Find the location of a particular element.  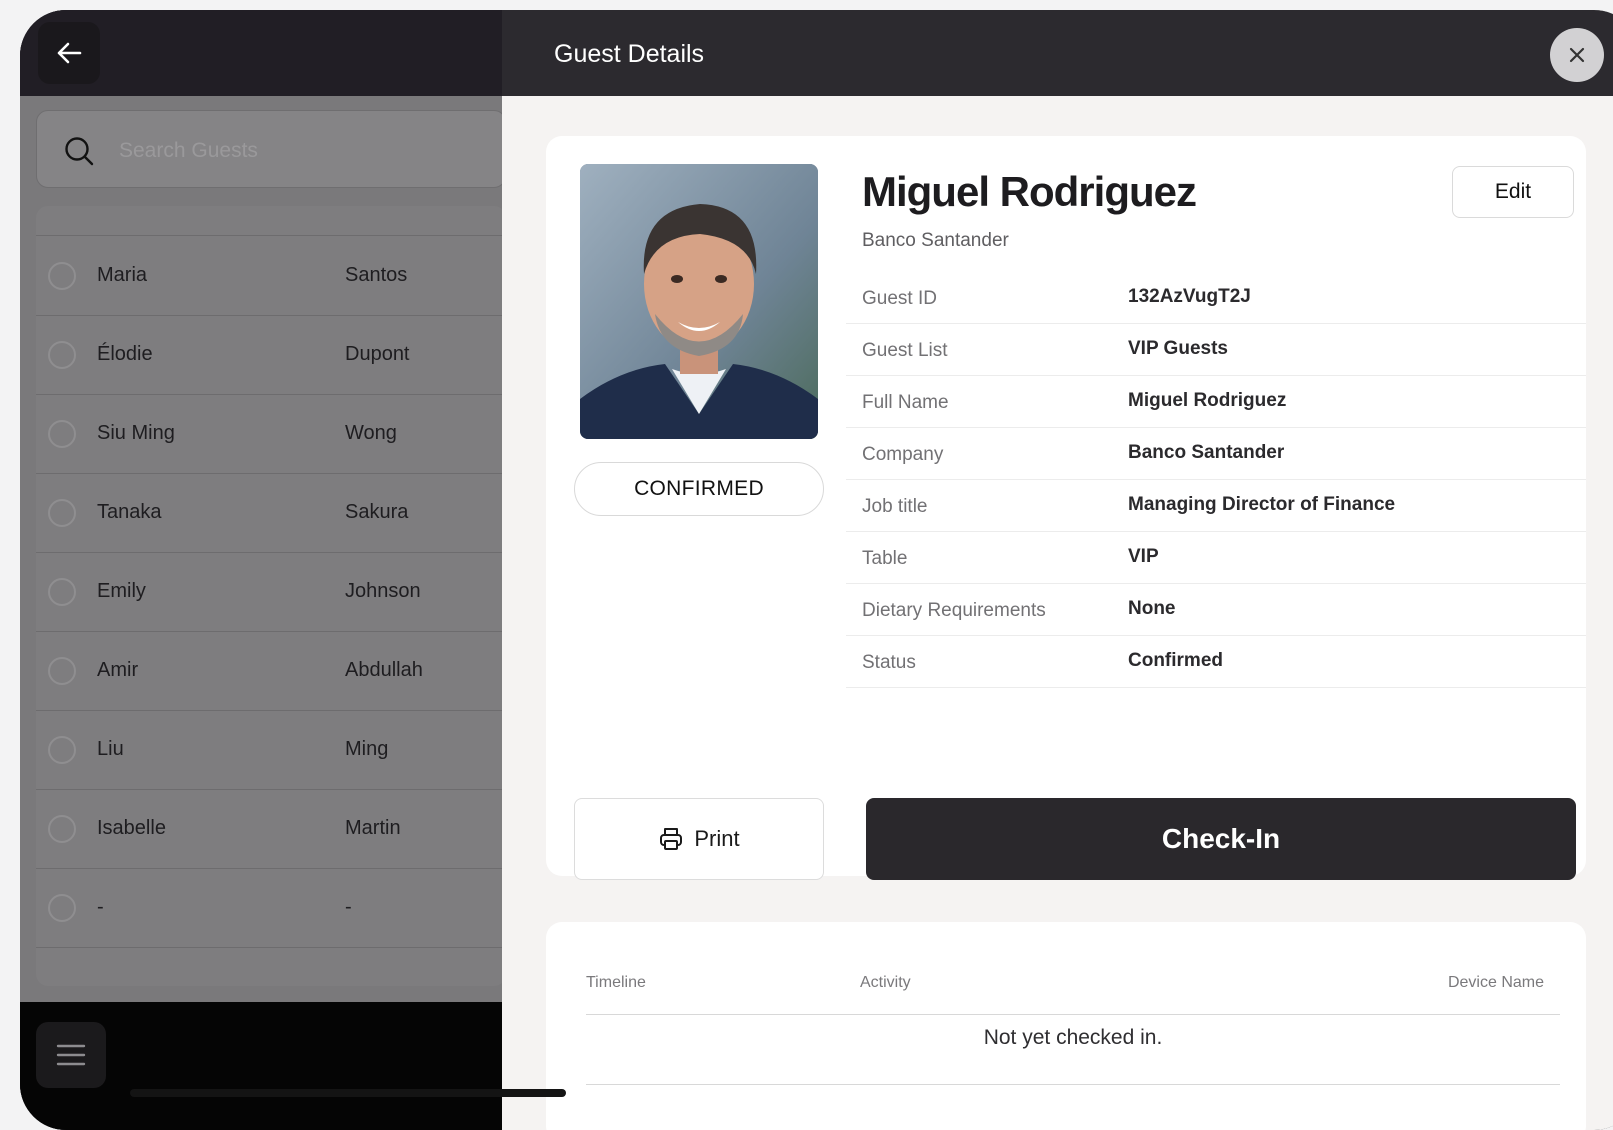

list-item: Élodie Dupont is located at coordinates (271, 355).